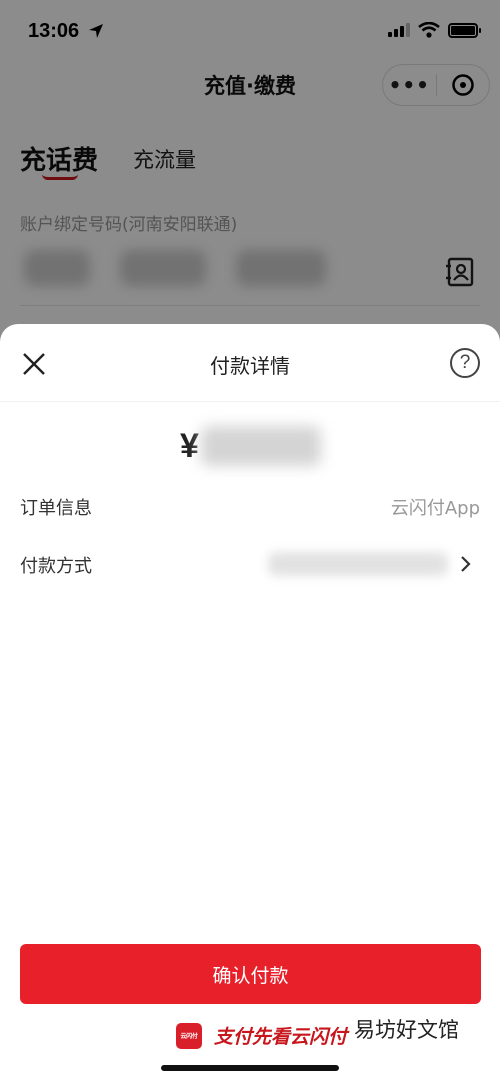  I want to click on order-info-row: 订单信息 云闪付App, so click(250, 506).